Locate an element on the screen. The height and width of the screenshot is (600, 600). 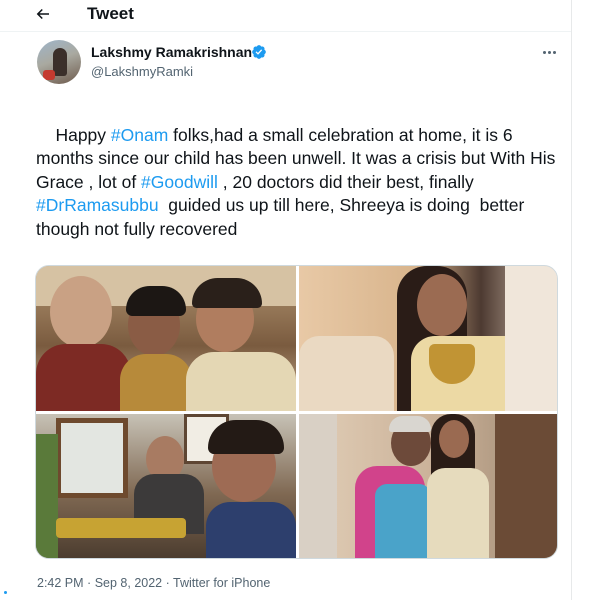
tweet-source-link: Twitter for iPhone is located at coordinates (221, 583).